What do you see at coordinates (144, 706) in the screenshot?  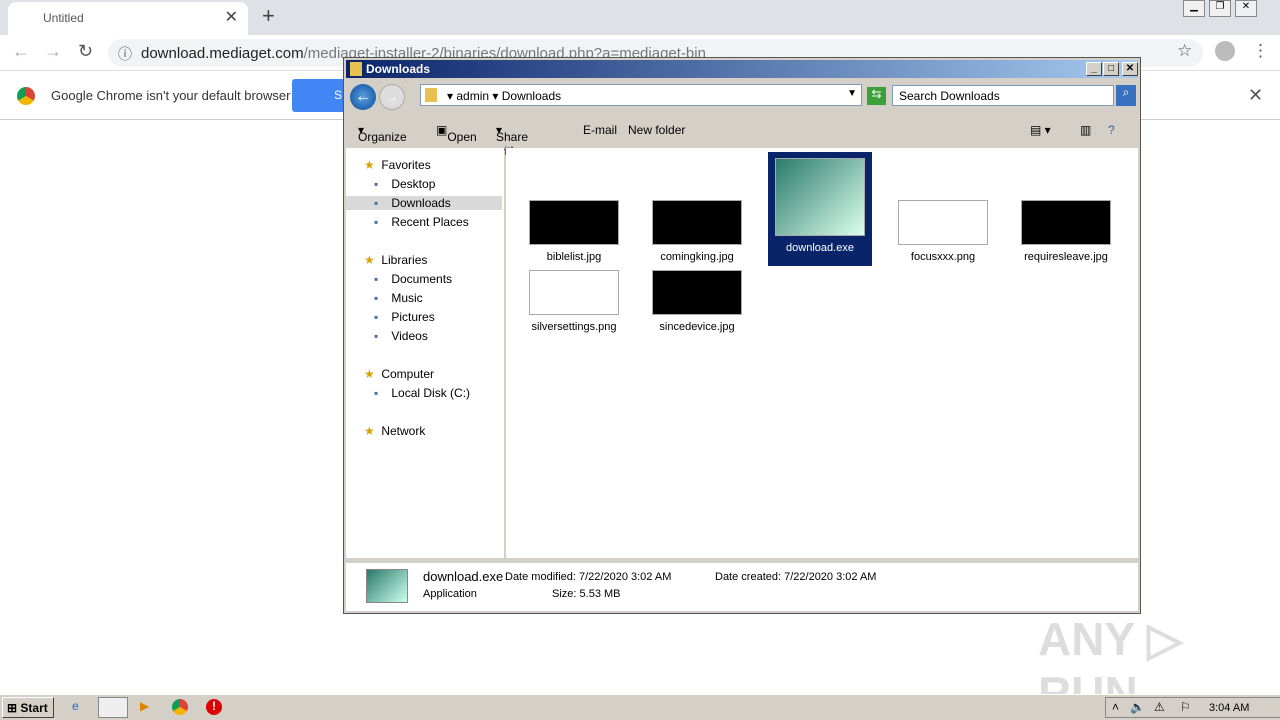 I see `media-player-icon: ▶` at bounding box center [144, 706].